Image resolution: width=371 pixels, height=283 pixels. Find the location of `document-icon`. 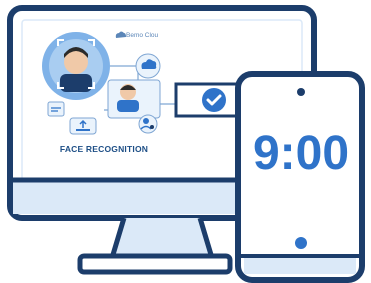

document-icon is located at coordinates (56, 109).